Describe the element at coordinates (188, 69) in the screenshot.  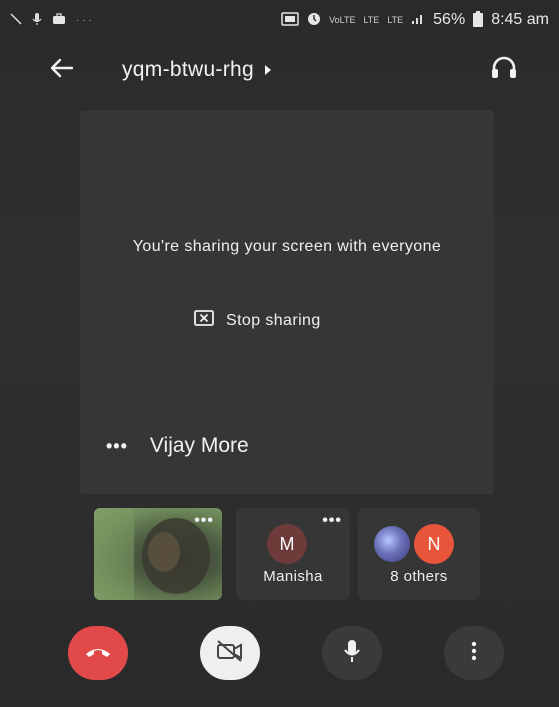
I see `meeting-code: yqm-btwu-rhg` at that location.